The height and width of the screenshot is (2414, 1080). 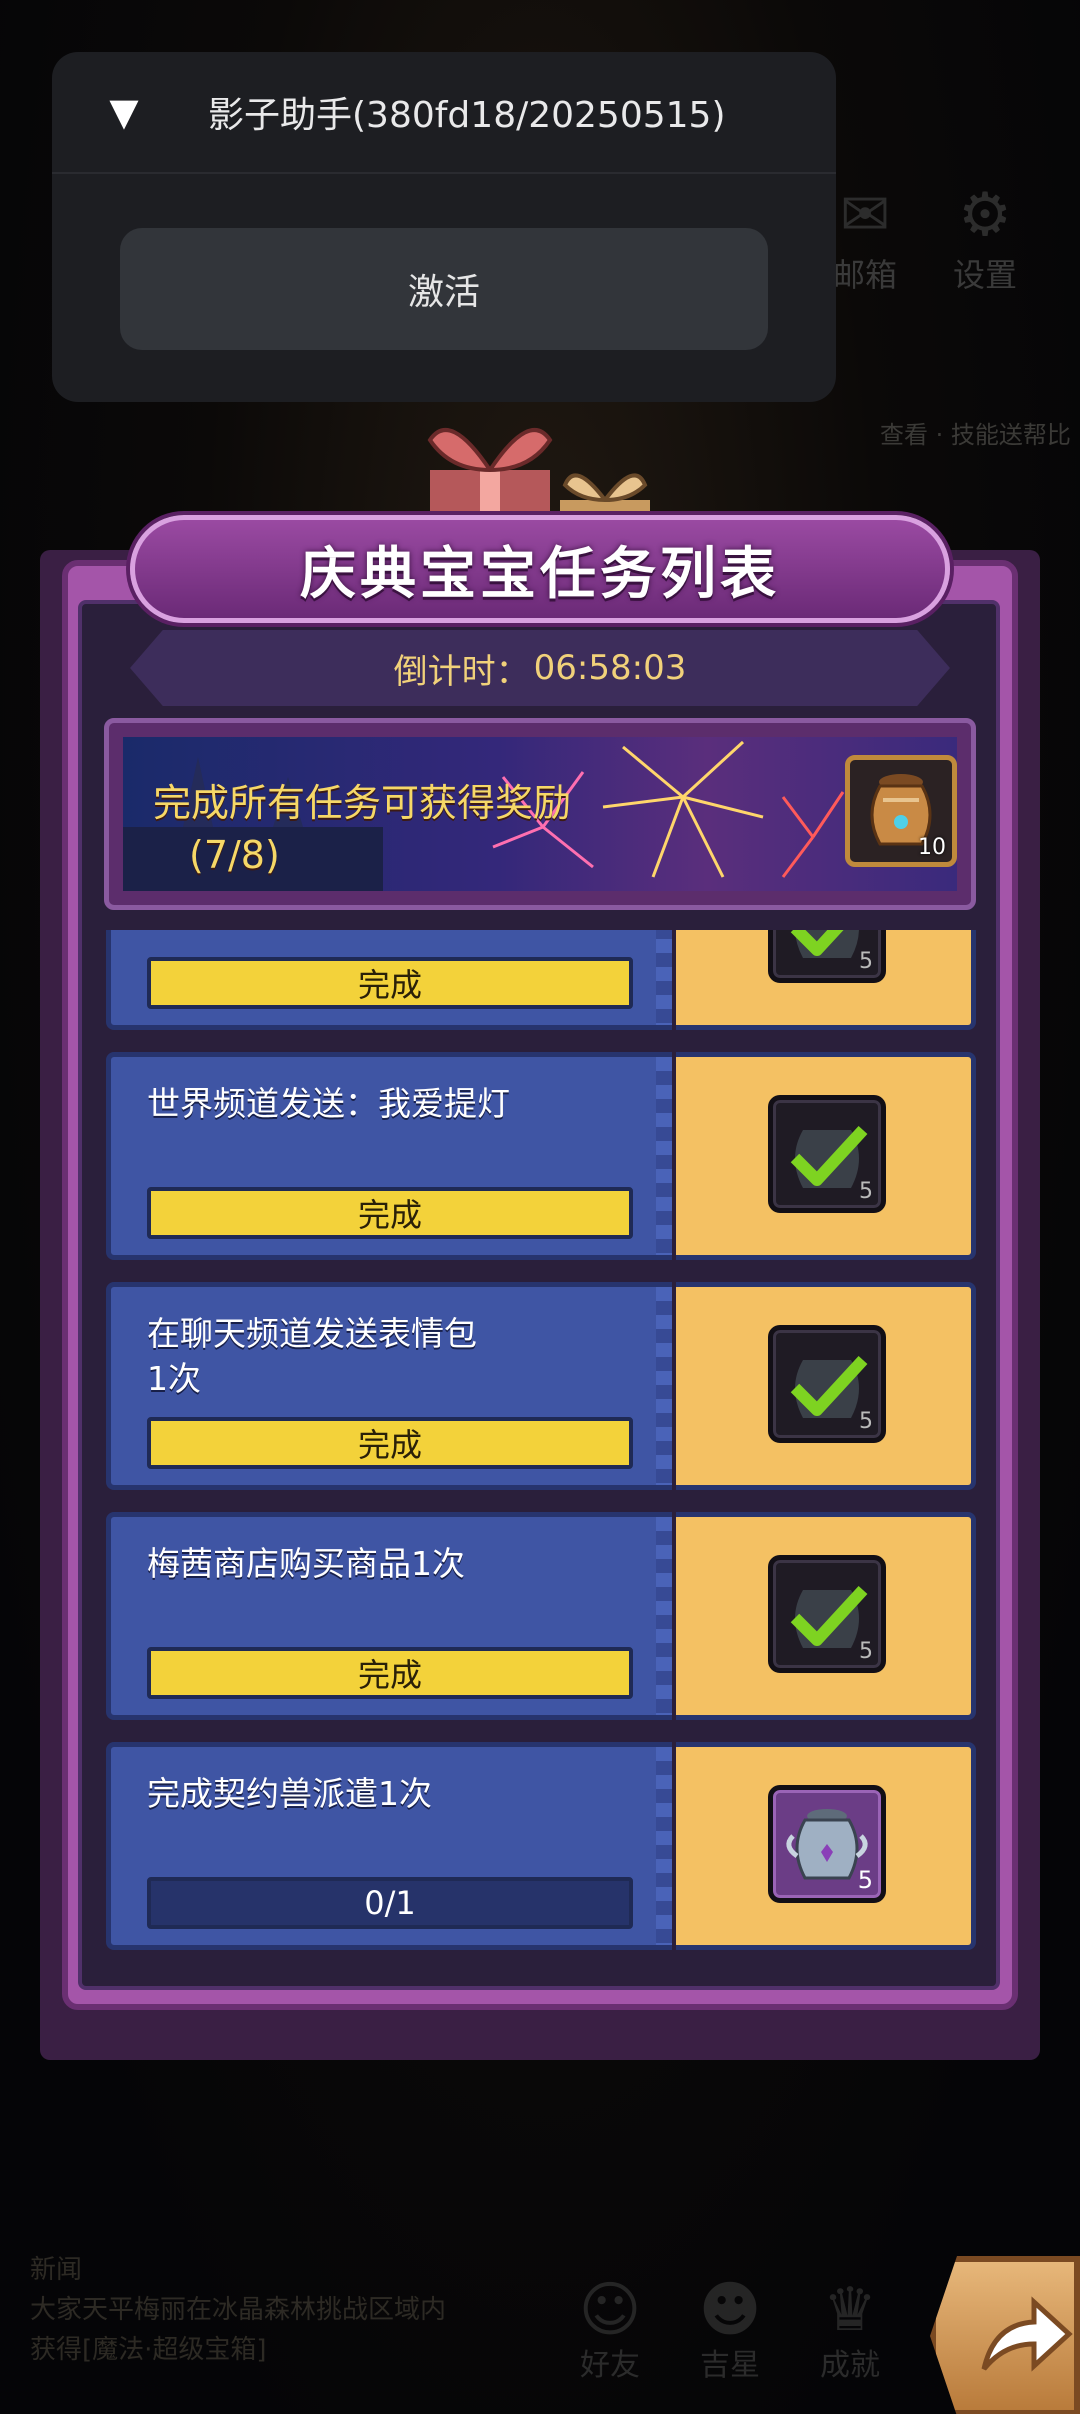 I want to click on task-progress-bar: 0/1, so click(x=390, y=1903).